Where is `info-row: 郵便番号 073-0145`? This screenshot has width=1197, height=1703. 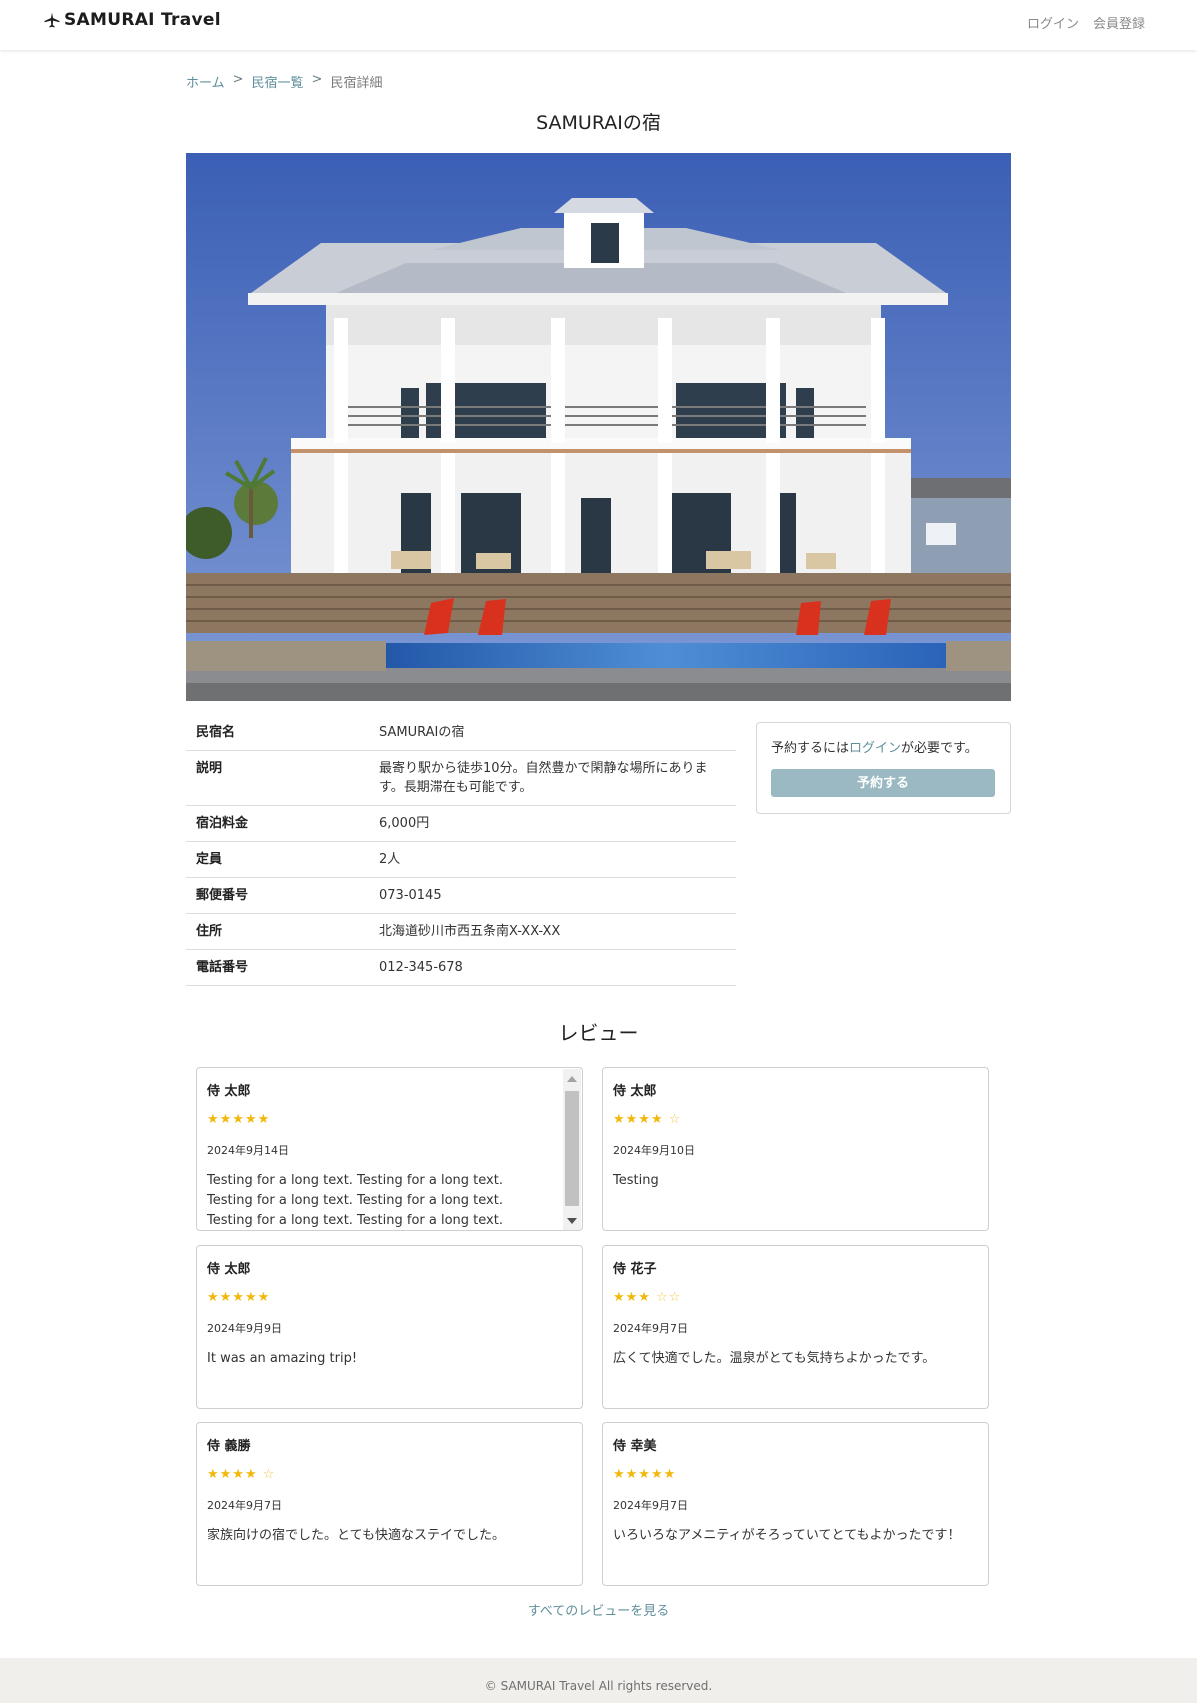
info-row: 郵便番号 073-0145 is located at coordinates (461, 895).